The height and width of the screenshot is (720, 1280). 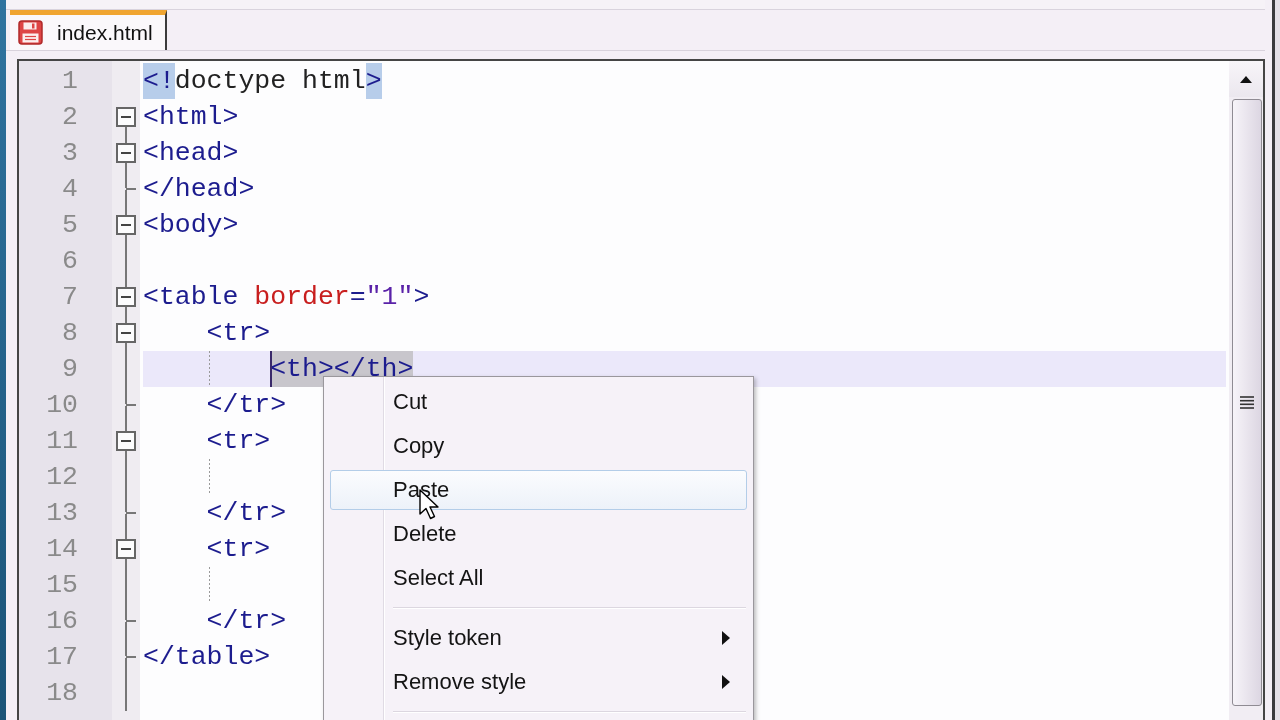 I want to click on code-line: <body>, so click(x=191, y=225).